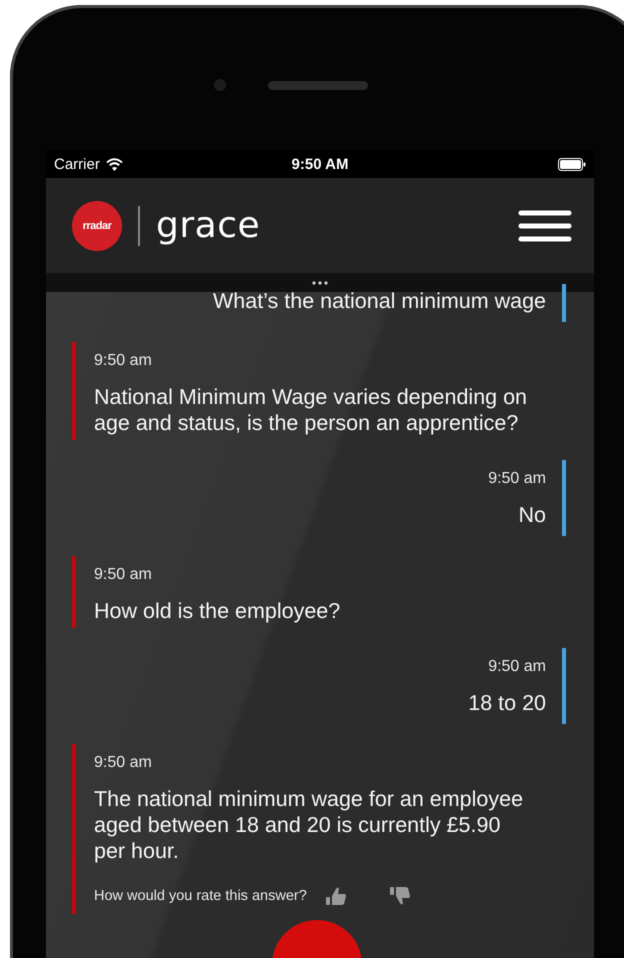 Image resolution: width=624 pixels, height=958 pixels. What do you see at coordinates (399, 896) in the screenshot?
I see `thumbs-down-icon` at bounding box center [399, 896].